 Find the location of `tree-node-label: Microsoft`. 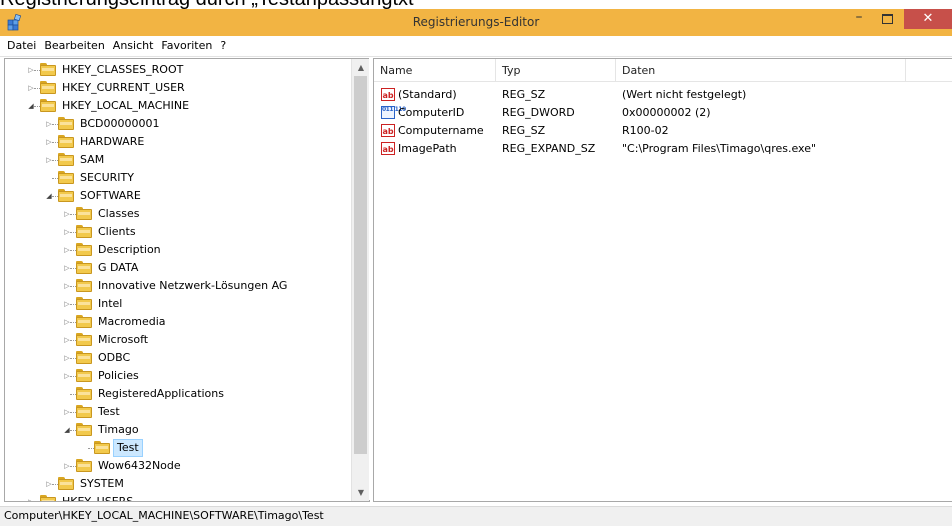

tree-node-label: Microsoft is located at coordinates (123, 339).